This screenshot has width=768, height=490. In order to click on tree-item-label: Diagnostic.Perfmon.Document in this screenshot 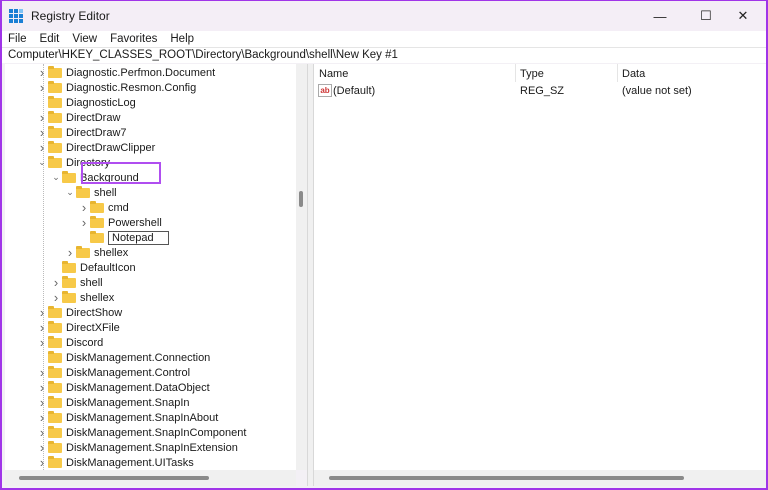, I will do `click(141, 72)`.